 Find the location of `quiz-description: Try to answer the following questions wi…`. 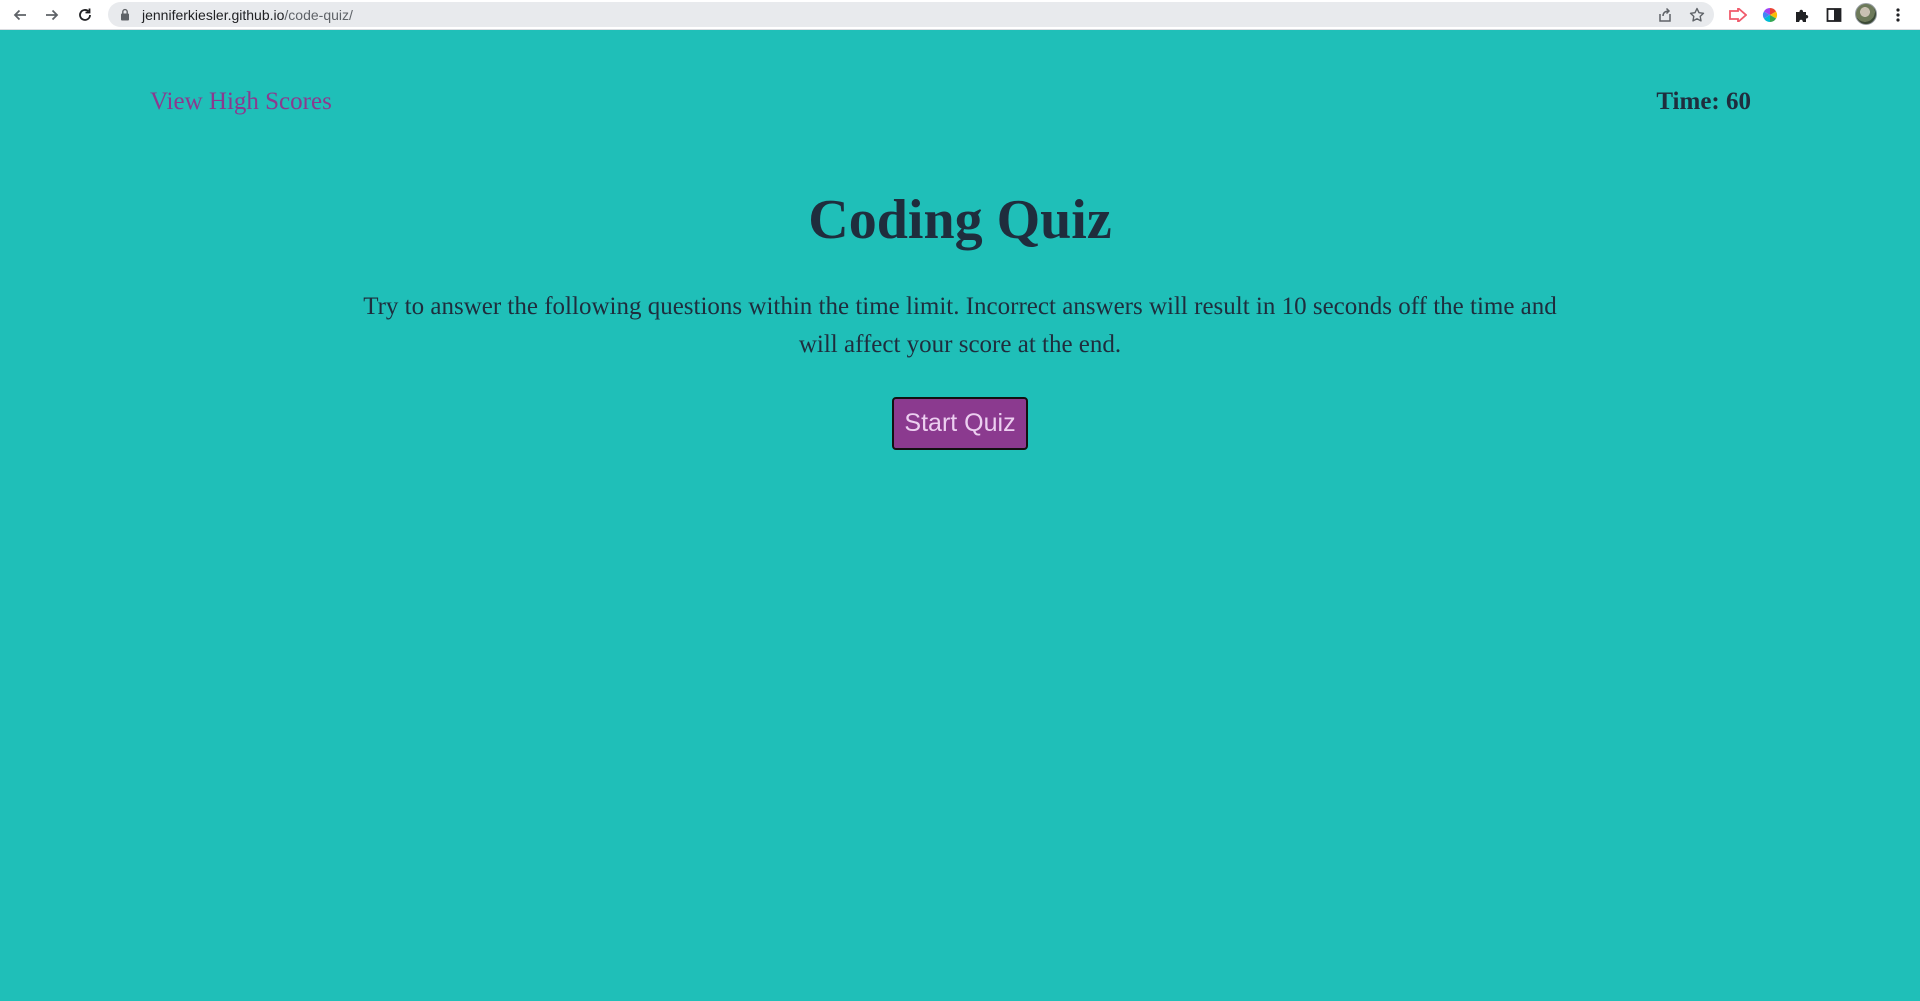

quiz-description: Try to answer the following questions wi… is located at coordinates (960, 325).